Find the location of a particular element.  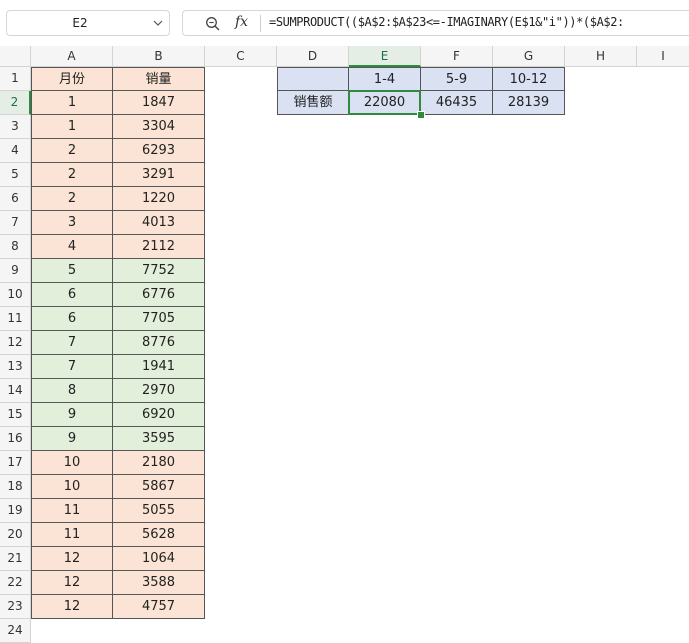

sales-cell: 5055 is located at coordinates (159, 511).